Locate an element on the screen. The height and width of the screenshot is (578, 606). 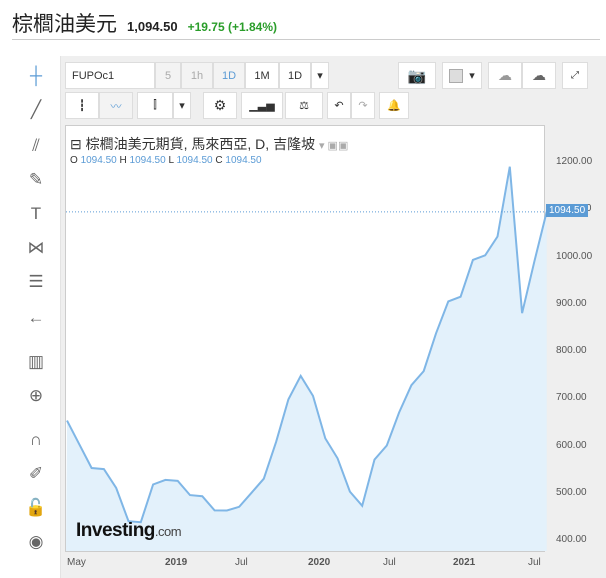
low-value: 1094.50 is located at coordinates (194, 160).